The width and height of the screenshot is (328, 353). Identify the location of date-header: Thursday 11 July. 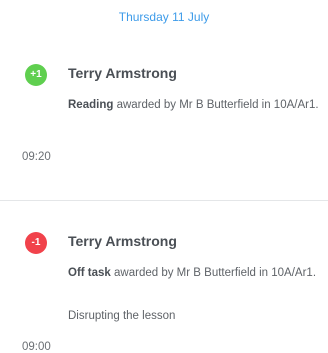
(164, 17).